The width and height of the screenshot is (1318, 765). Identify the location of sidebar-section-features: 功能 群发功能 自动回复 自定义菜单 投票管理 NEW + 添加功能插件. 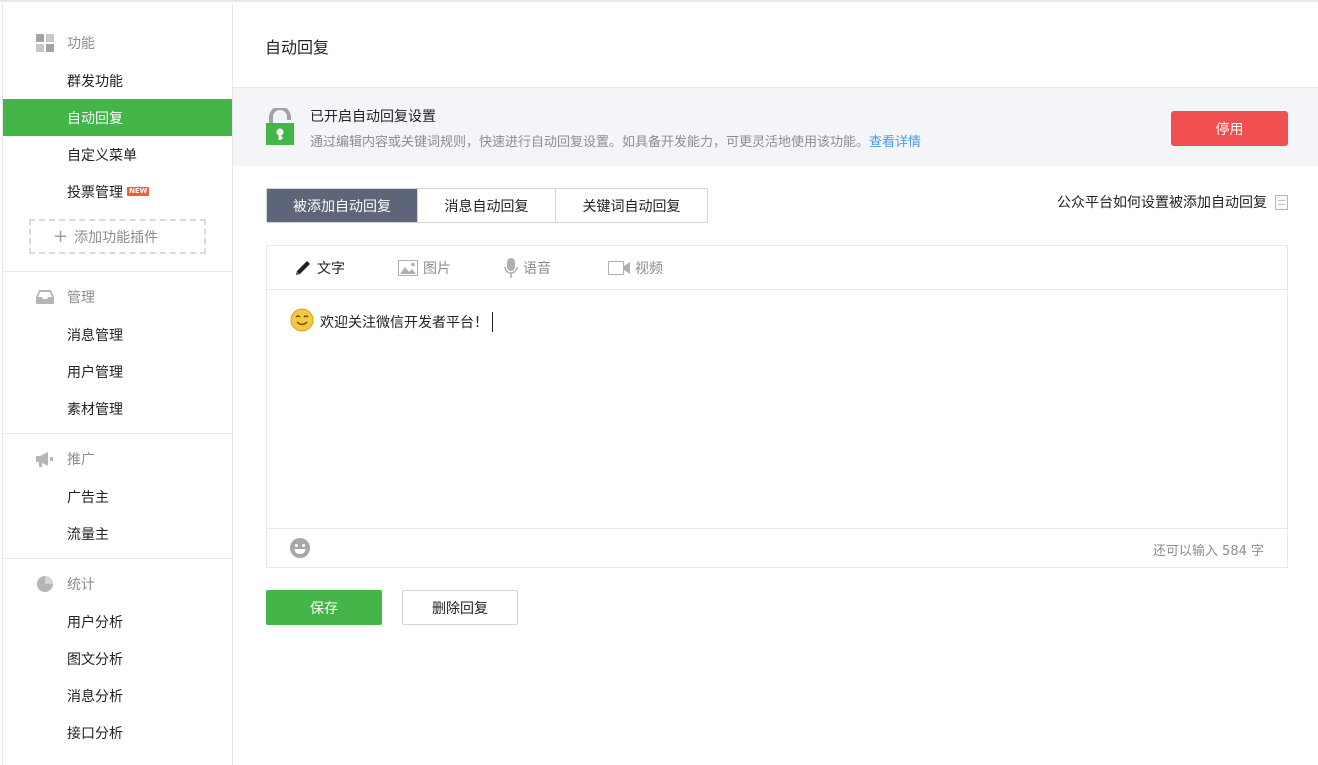
(117, 138).